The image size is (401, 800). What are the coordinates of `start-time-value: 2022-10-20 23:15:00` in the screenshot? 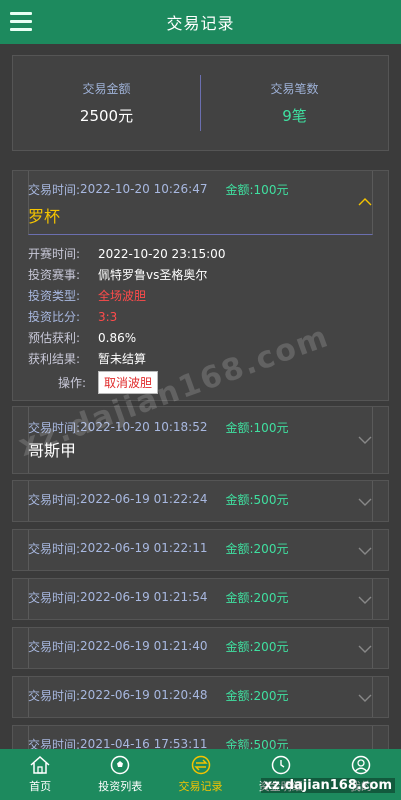 It's located at (162, 253).